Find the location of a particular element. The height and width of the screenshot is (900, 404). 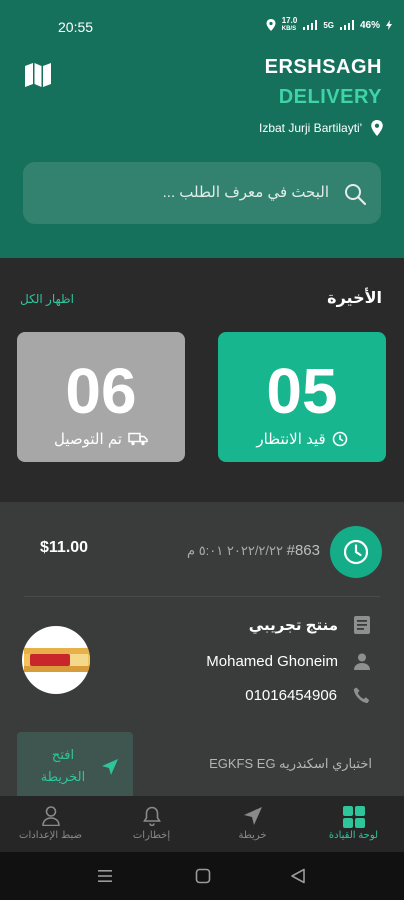

search-icon is located at coordinates (356, 195).